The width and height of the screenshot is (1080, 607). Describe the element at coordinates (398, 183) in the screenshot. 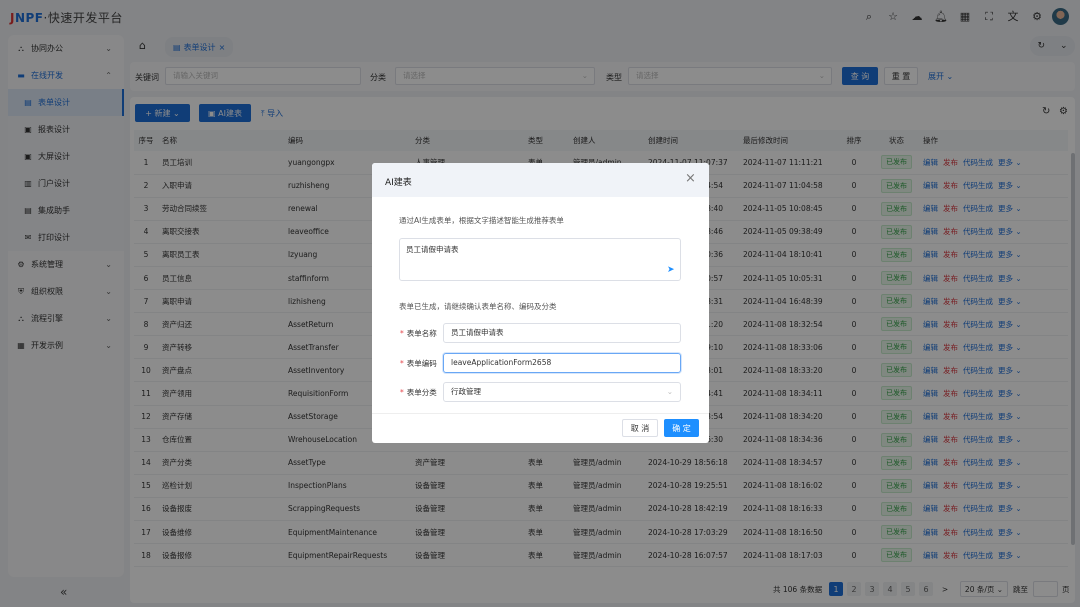

I see `modal-title: AI建表` at that location.